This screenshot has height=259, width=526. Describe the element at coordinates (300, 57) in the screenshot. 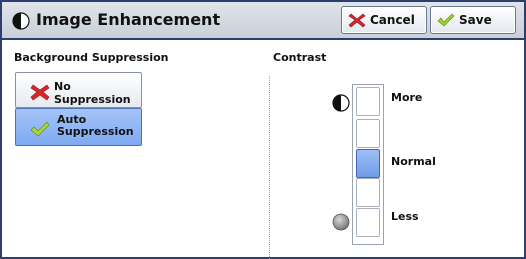

I see `contrast-label: Contrast` at that location.